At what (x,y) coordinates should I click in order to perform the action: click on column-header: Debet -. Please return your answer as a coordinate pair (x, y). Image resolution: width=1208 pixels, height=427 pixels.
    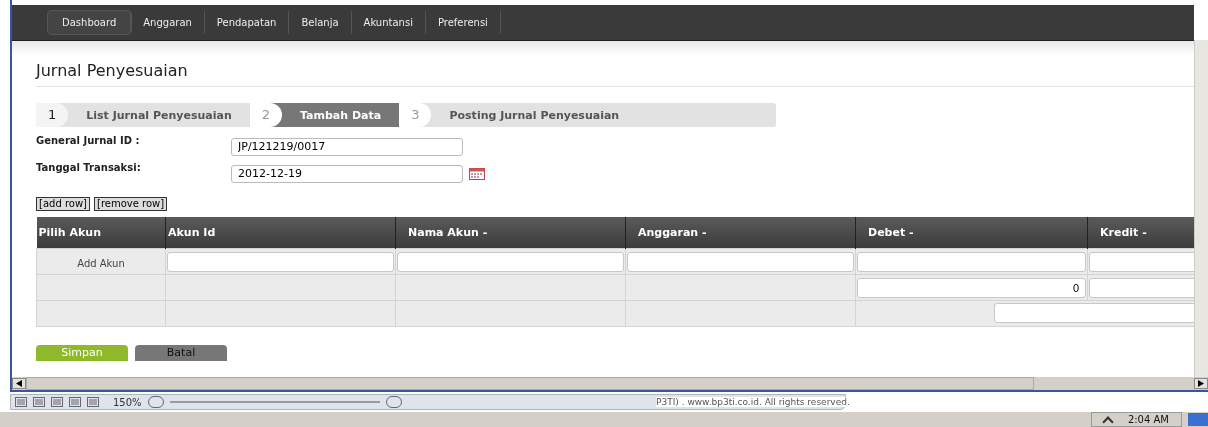
    Looking at the image, I should click on (971, 232).